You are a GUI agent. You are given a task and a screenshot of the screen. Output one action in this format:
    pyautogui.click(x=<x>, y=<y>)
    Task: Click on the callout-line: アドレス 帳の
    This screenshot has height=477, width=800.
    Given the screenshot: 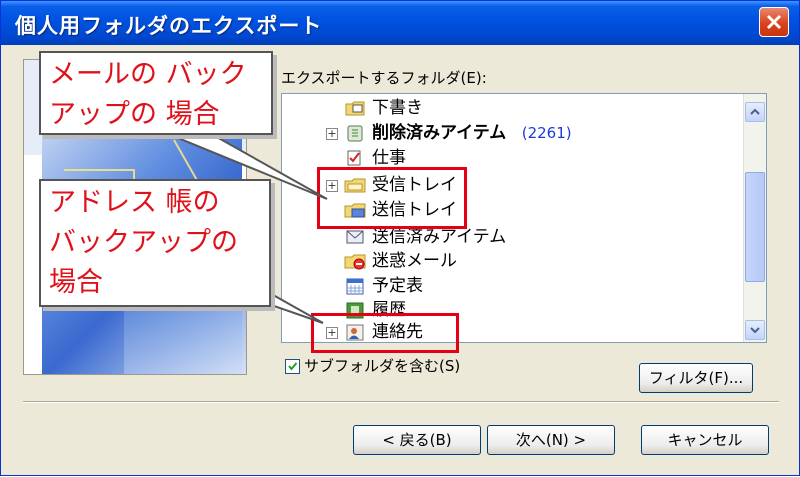 What is the action you would take?
    pyautogui.click(x=134, y=202)
    